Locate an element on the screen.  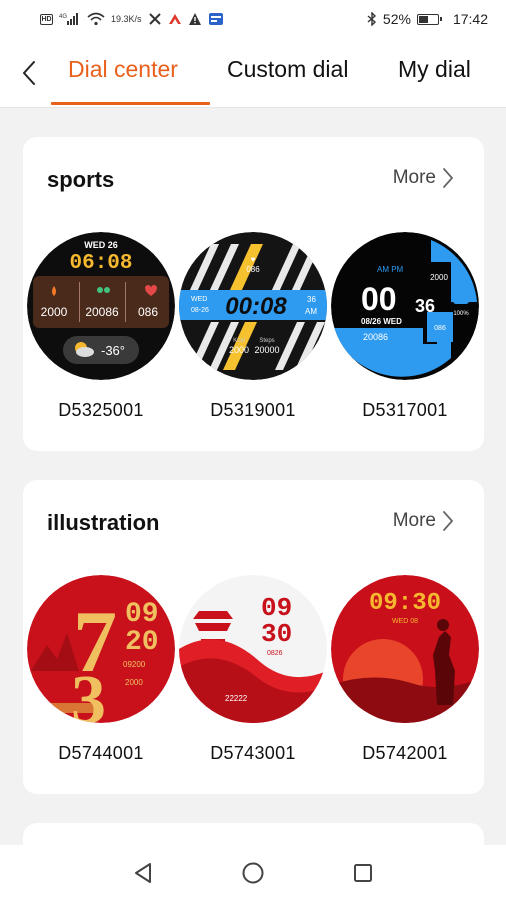
dial-date: 08-26 is located at coordinates (200, 310).